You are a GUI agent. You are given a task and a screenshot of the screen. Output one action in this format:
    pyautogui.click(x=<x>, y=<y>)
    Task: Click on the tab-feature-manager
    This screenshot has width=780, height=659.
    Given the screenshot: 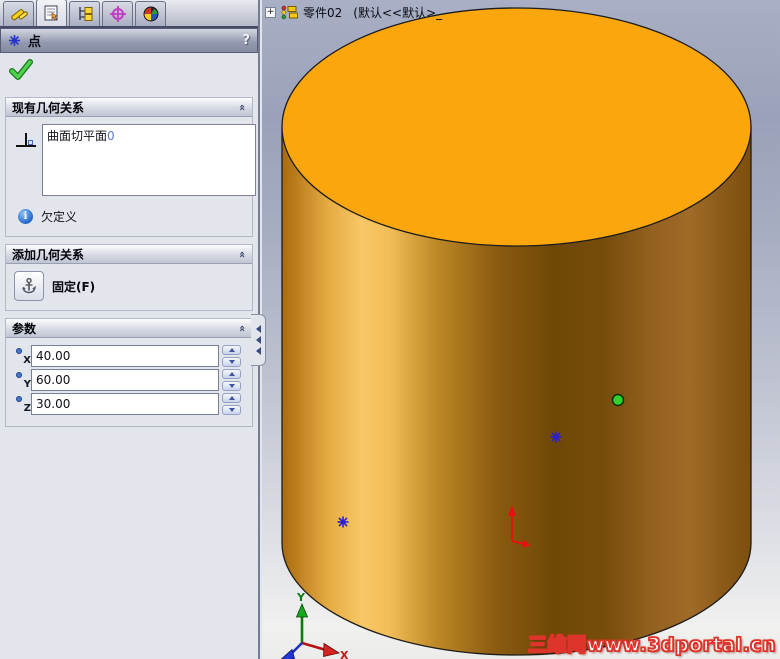 What is the action you would take?
    pyautogui.click(x=18, y=13)
    